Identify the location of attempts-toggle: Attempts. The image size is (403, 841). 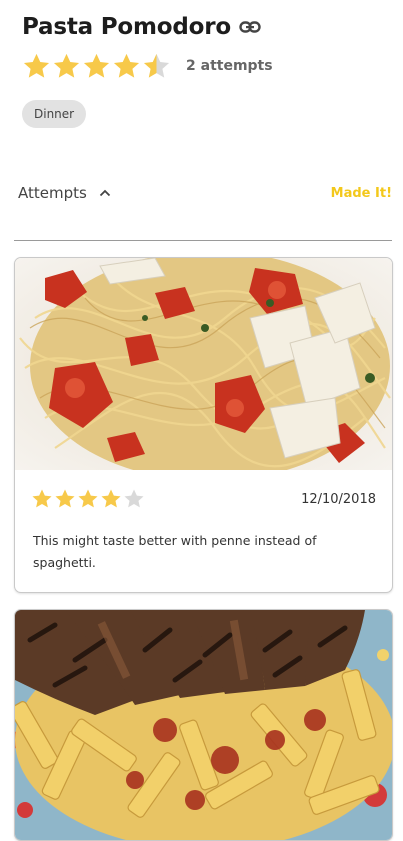
(64, 193).